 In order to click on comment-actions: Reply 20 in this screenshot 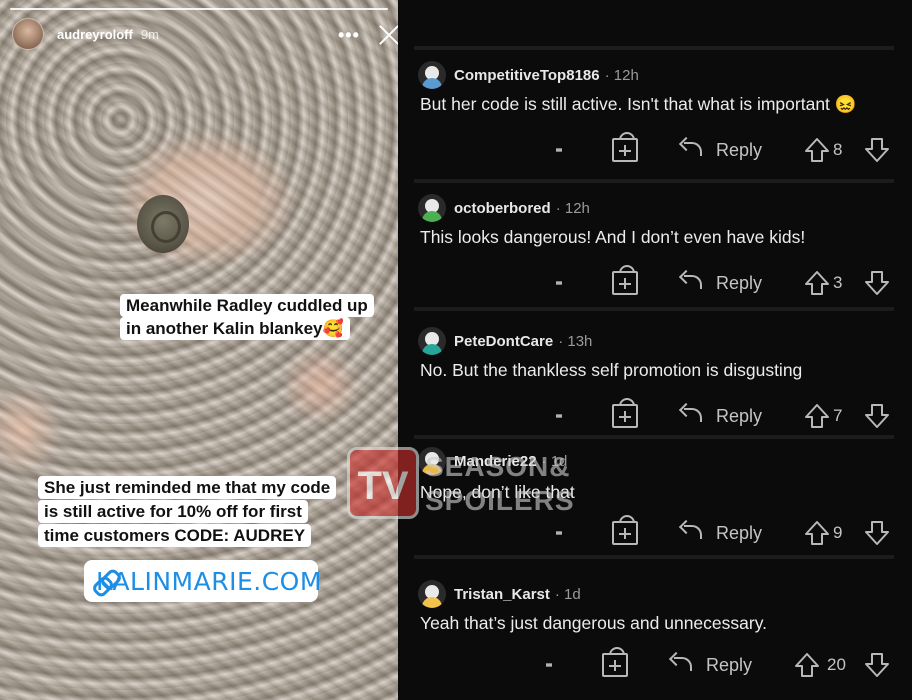, I will do `click(655, 664)`.